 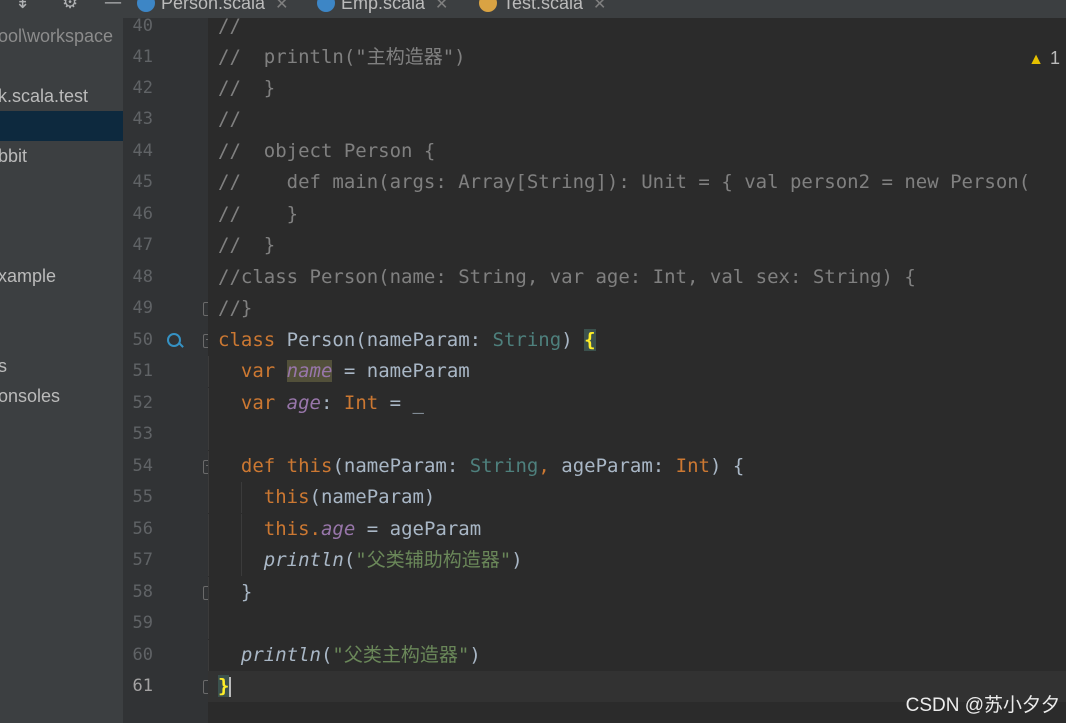 What do you see at coordinates (61, 96) in the screenshot?
I see `tree-item-scala-test: k.scala.test` at bounding box center [61, 96].